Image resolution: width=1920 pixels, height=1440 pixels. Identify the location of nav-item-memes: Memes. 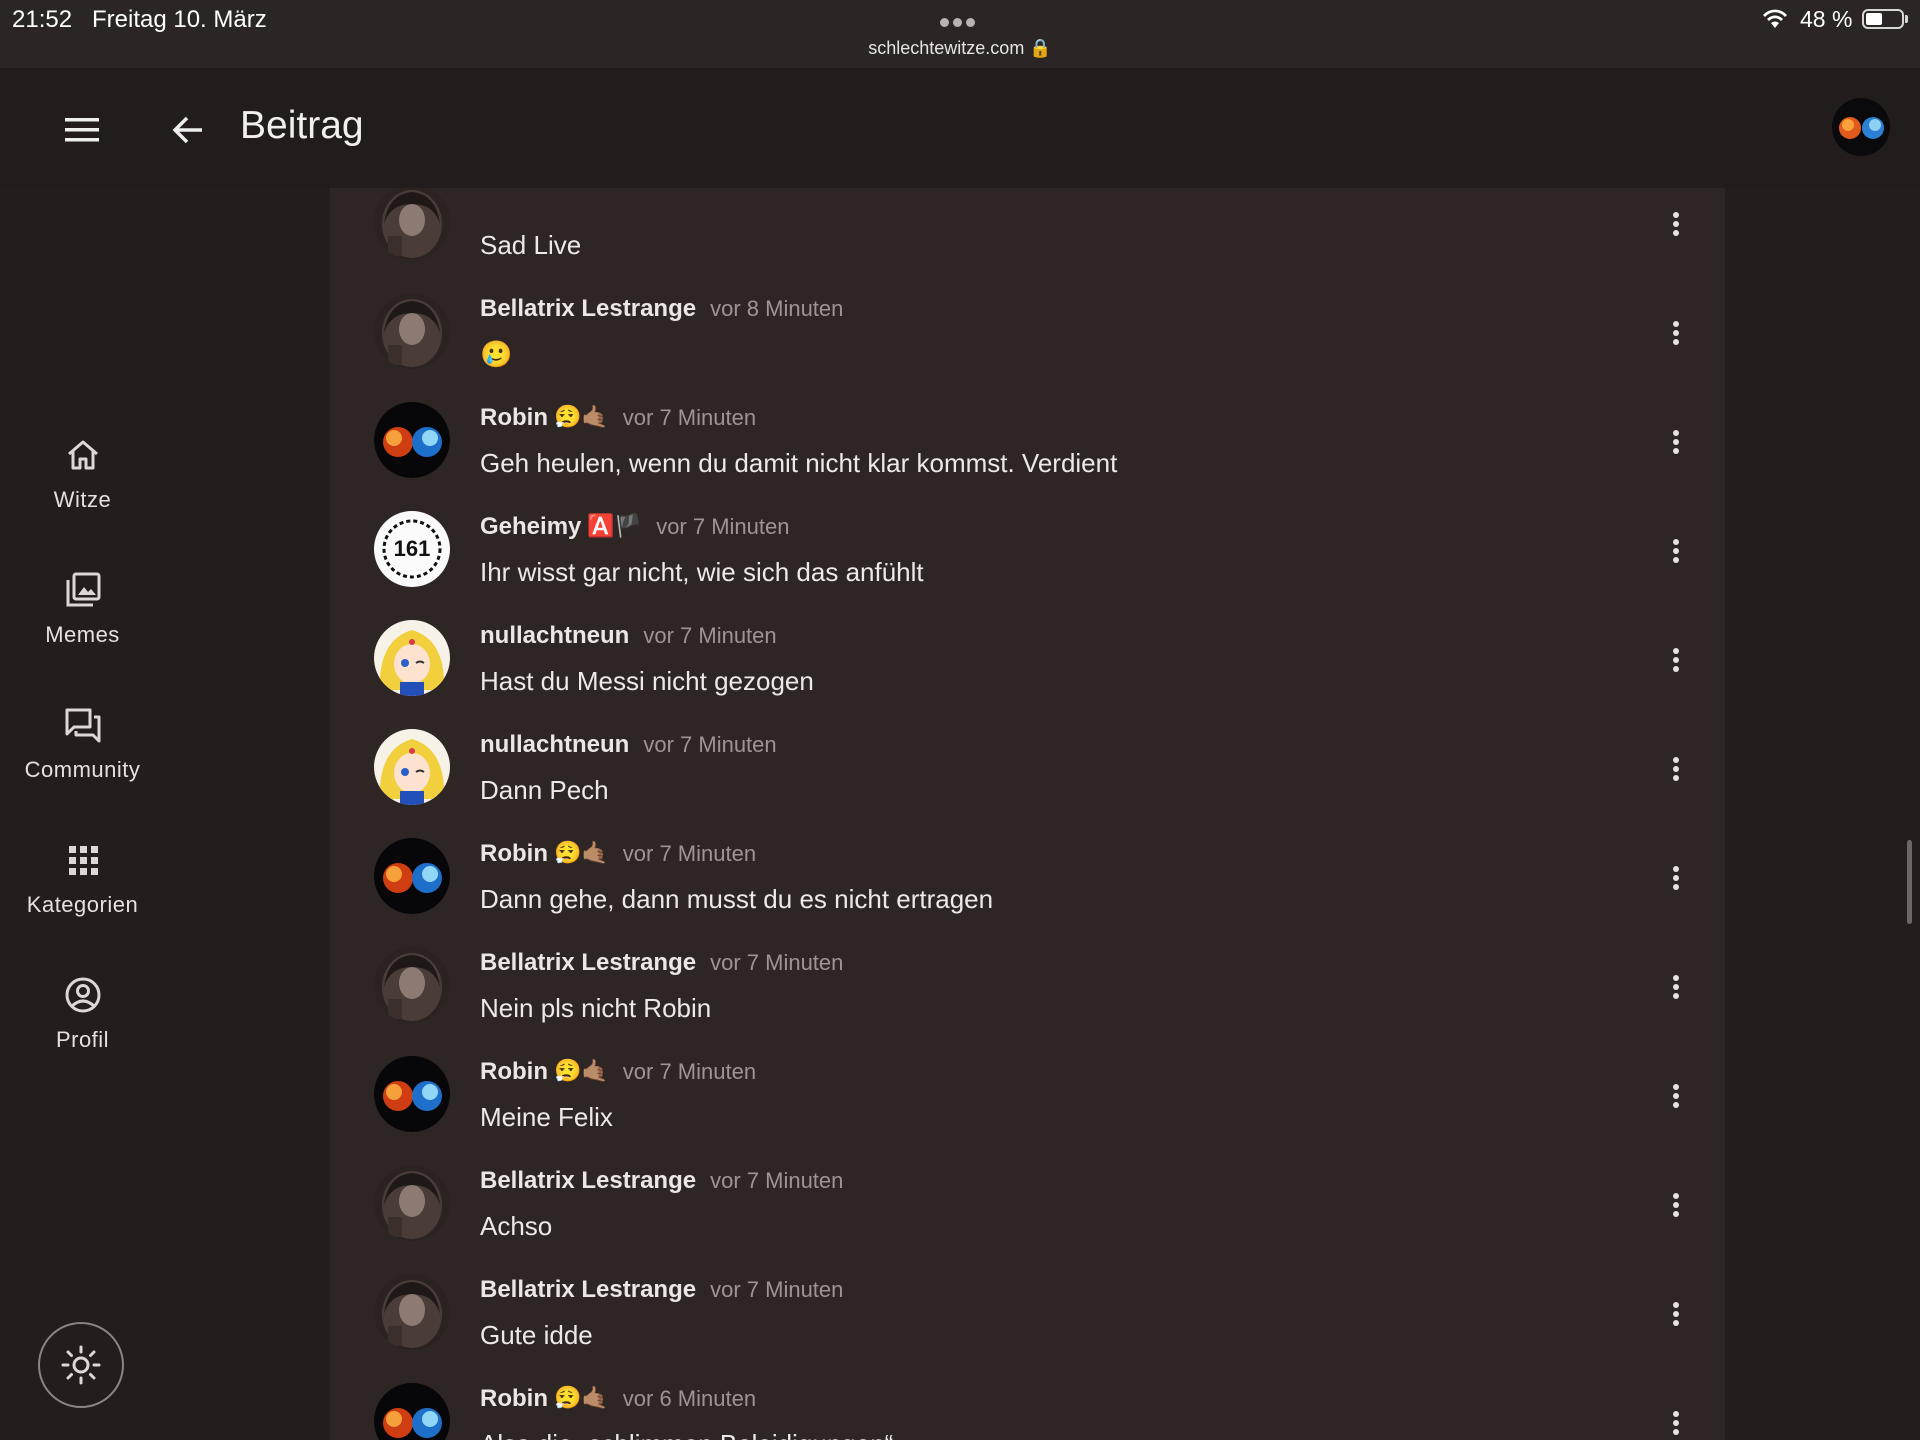
(82, 630).